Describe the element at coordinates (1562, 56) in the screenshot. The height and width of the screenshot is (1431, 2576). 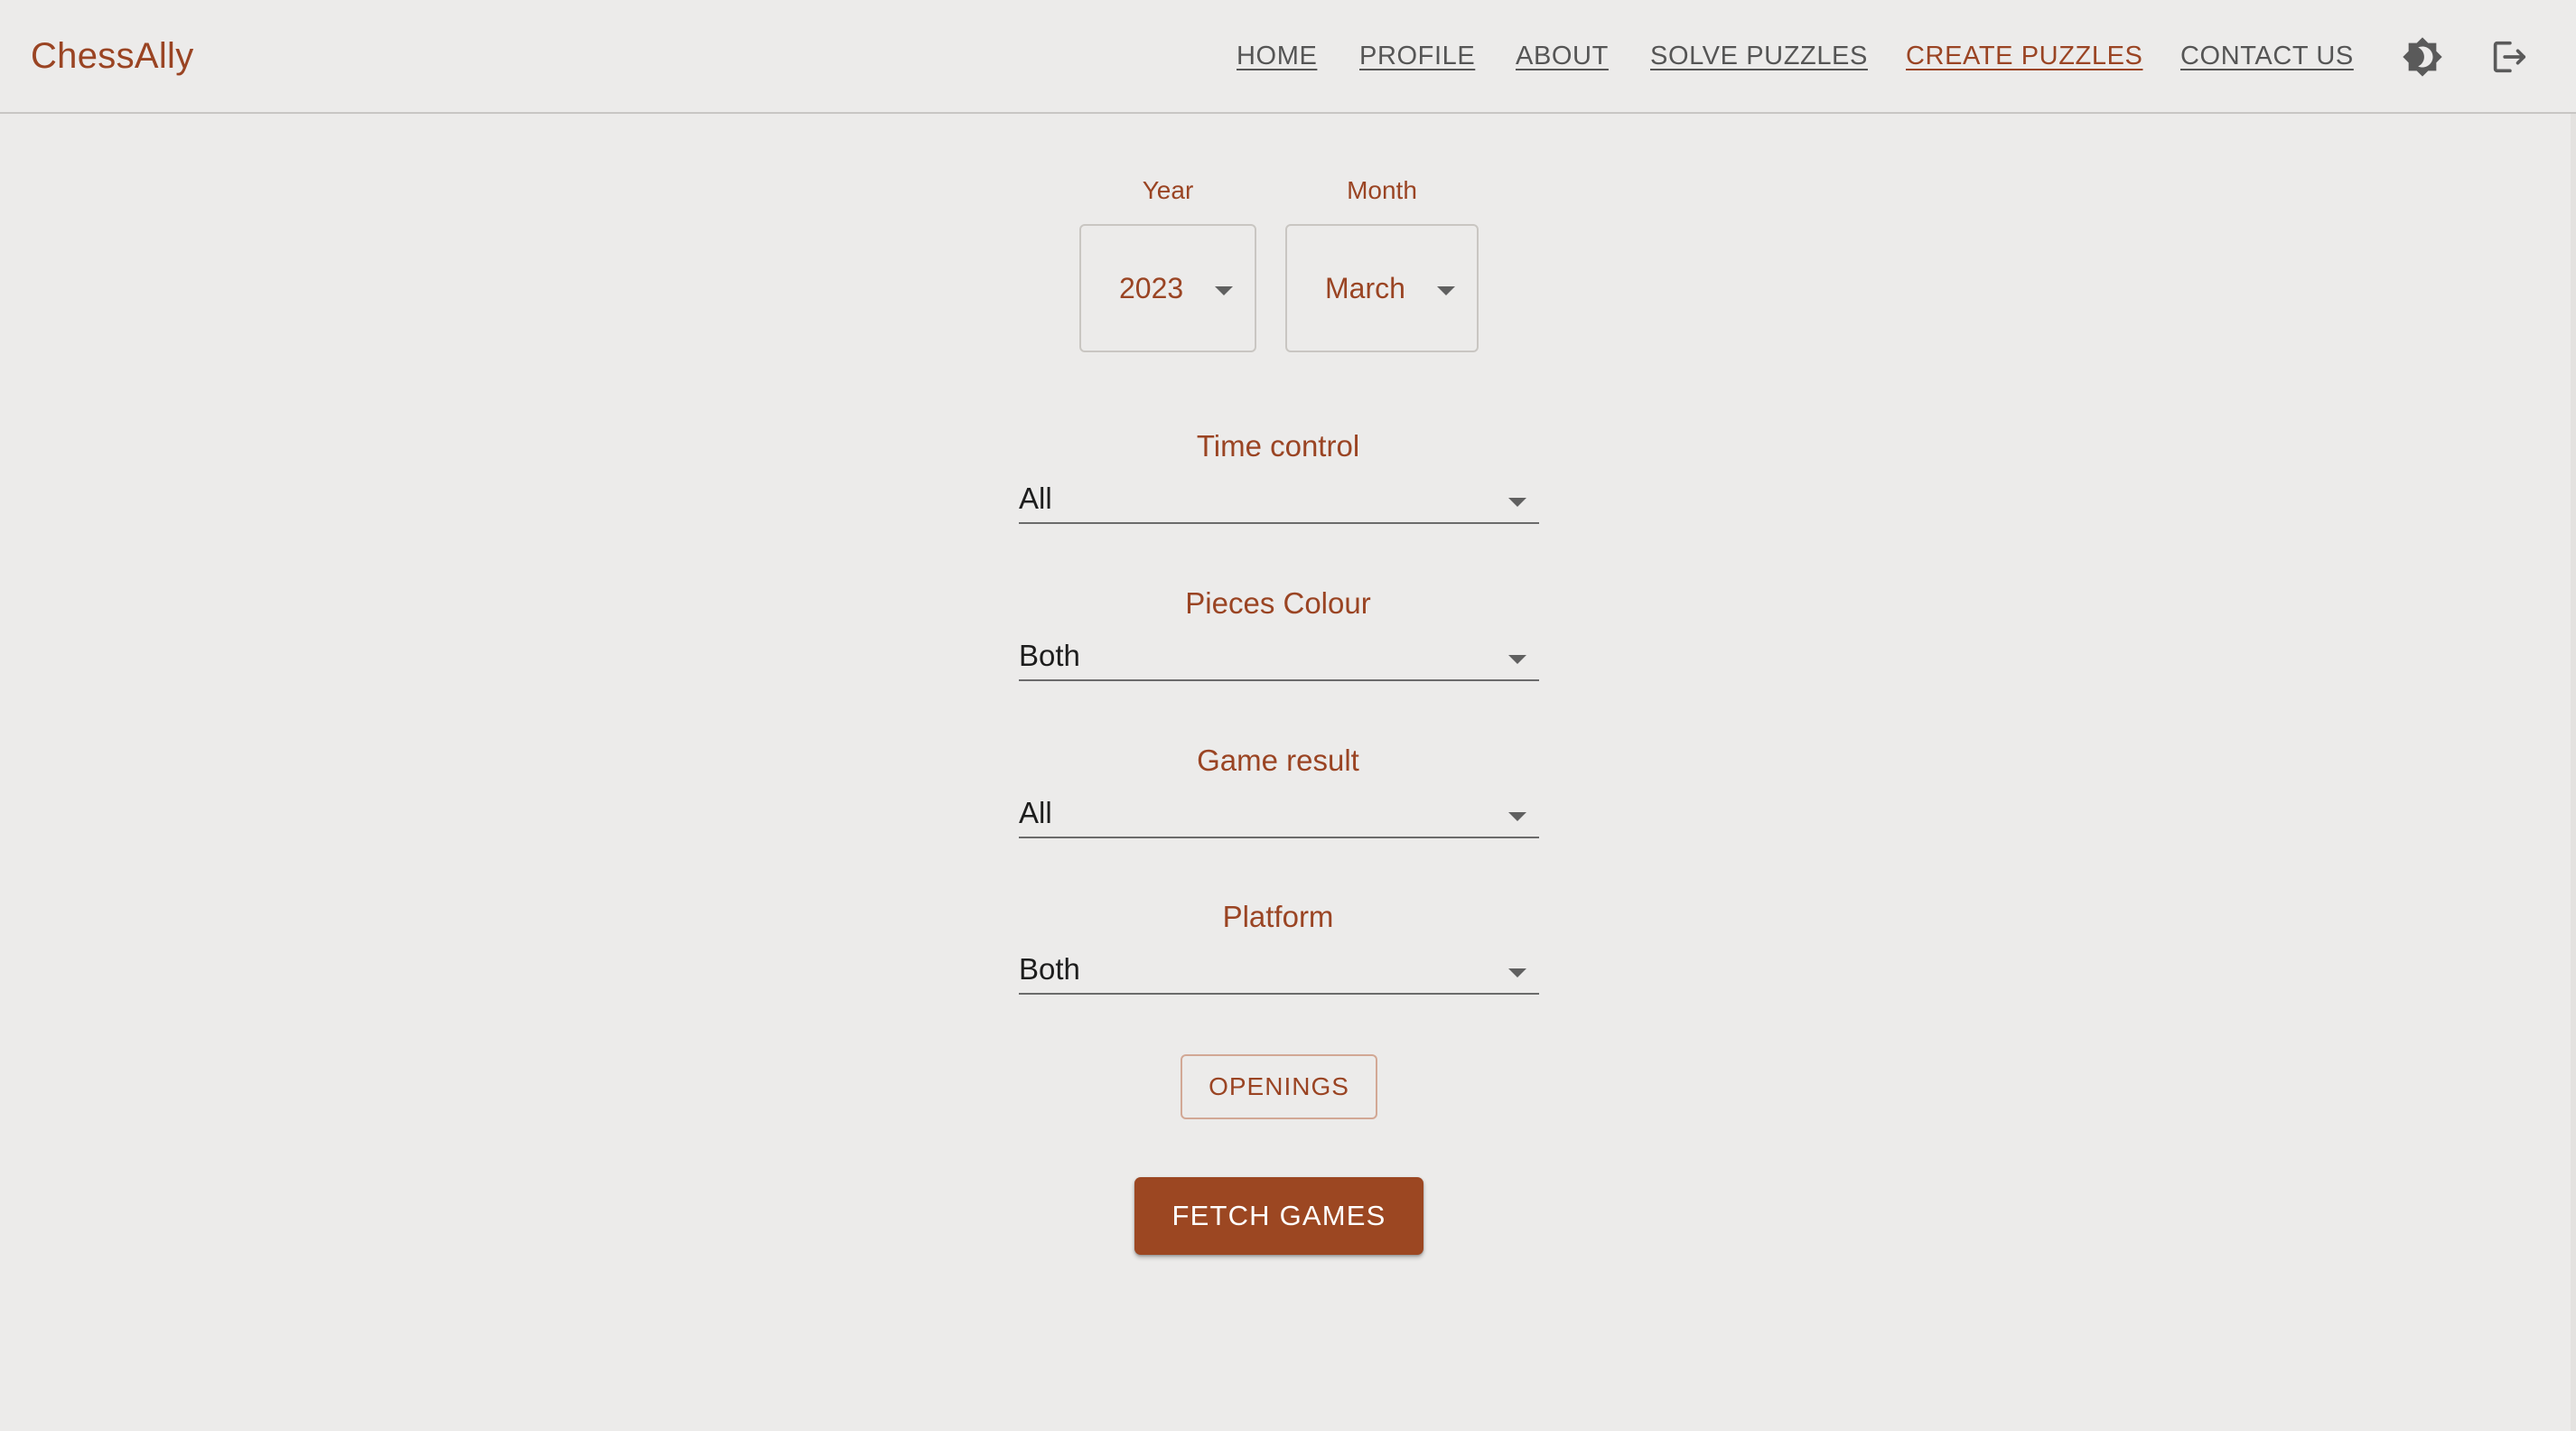
I see `nav-about: ABOUT` at that location.